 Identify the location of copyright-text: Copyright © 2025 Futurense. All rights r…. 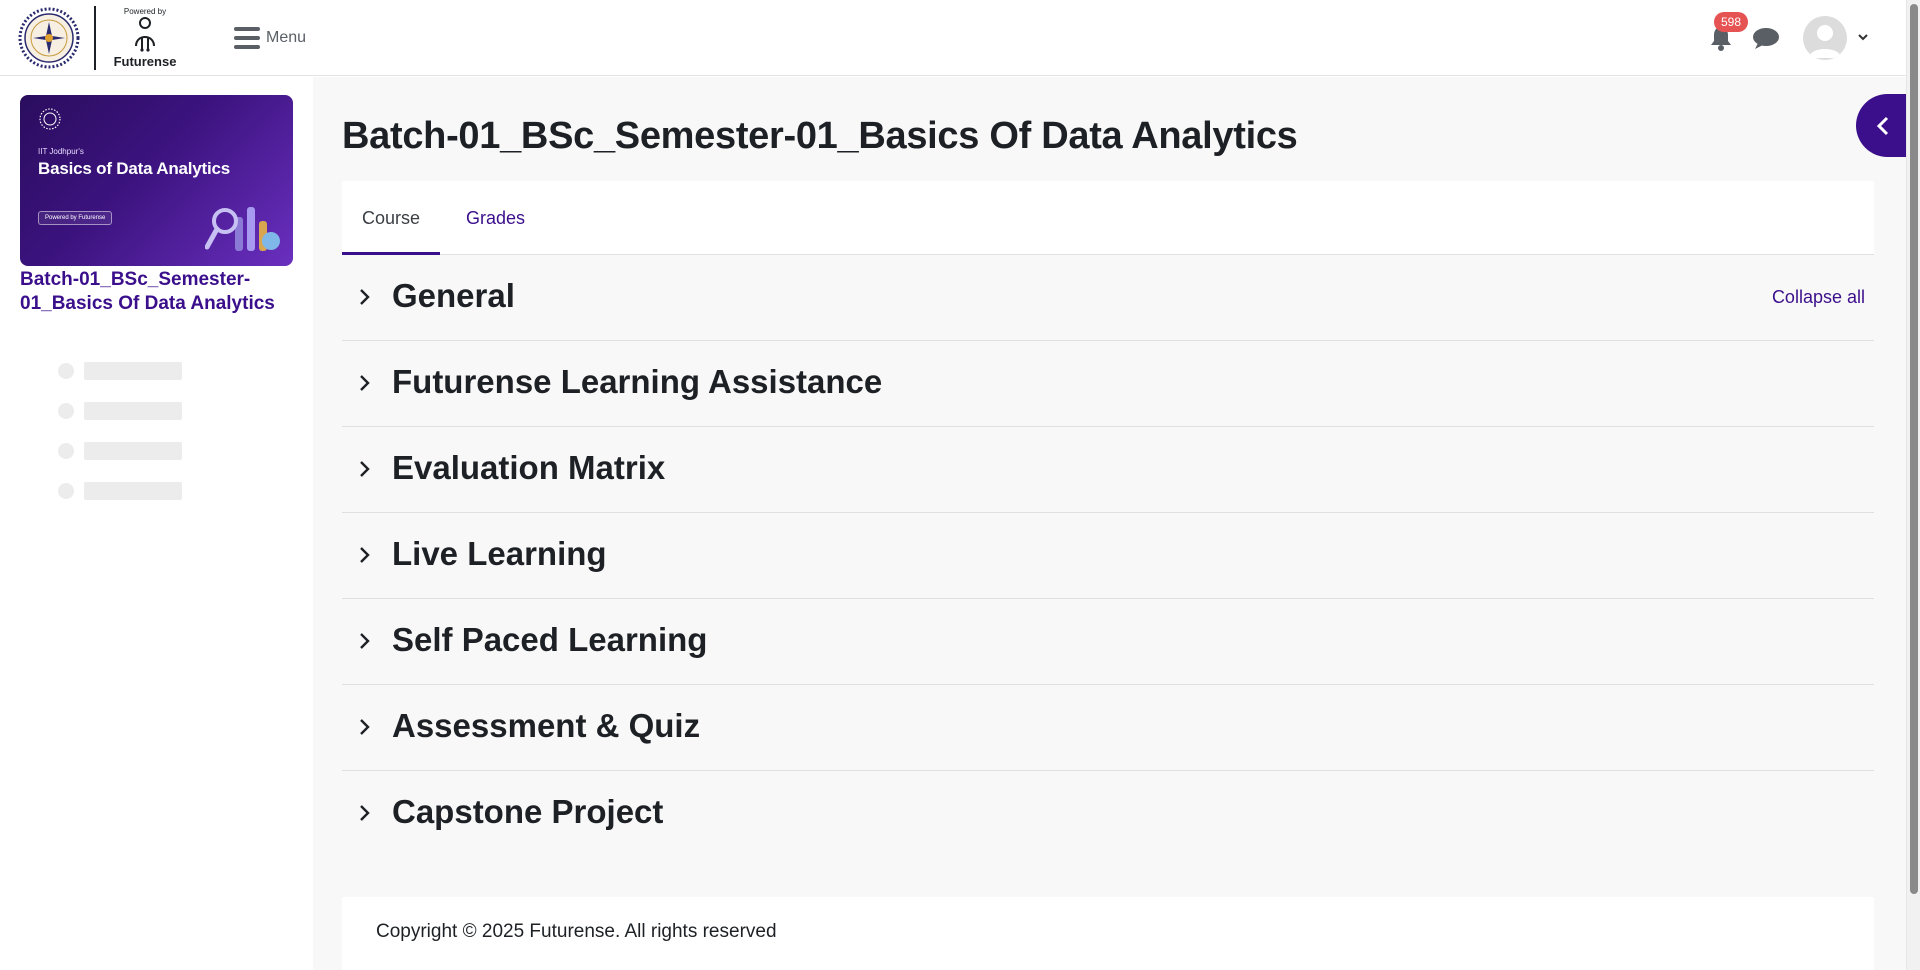
(576, 931).